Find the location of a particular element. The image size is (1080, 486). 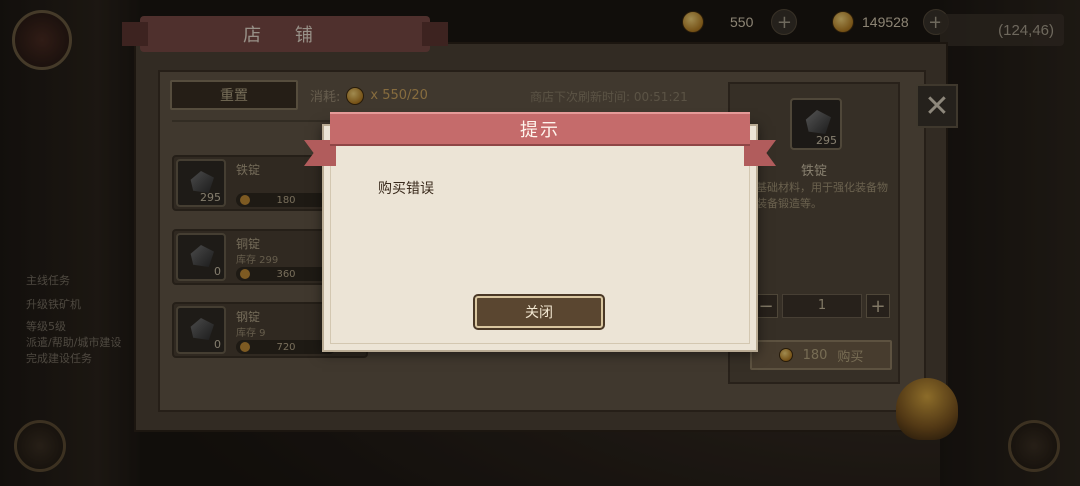

dialog-title: 提示 is located at coordinates (540, 130).